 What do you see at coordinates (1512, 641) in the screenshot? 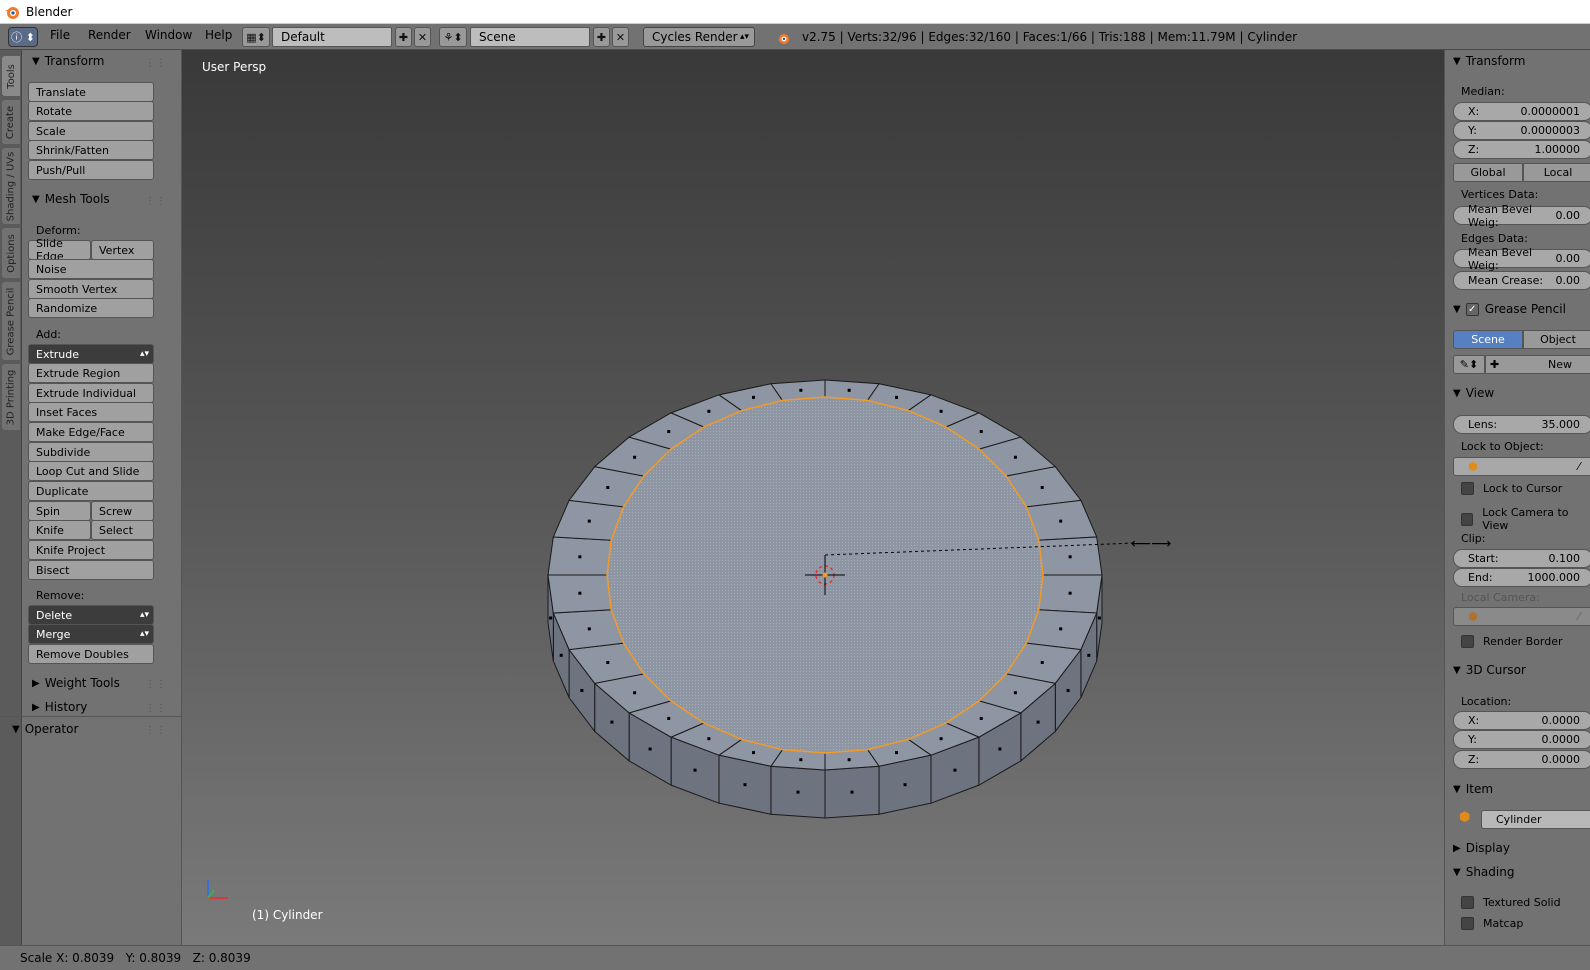
I see `render-border-checkbox: Render Border` at bounding box center [1512, 641].